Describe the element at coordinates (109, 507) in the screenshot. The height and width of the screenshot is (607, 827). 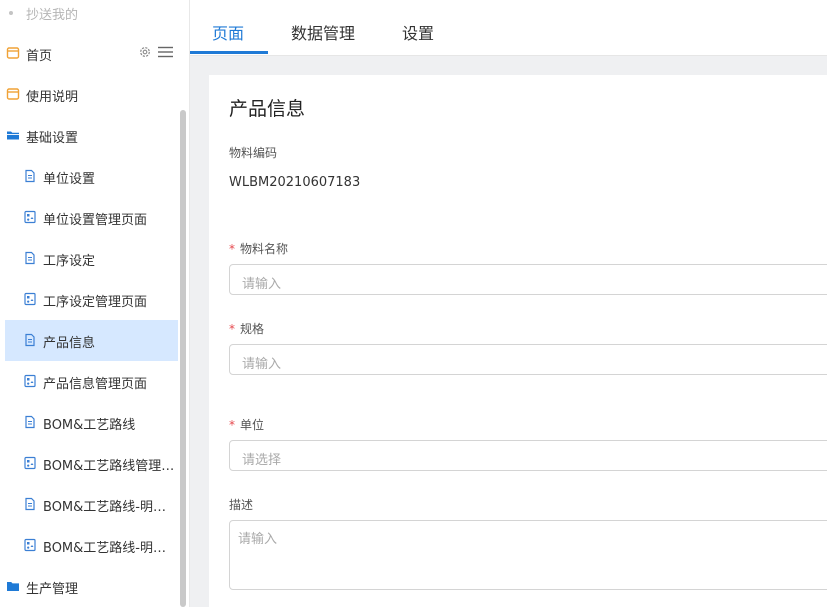
I see `sidebar-item-label: BOM&工艺路线-明细统计` at that location.